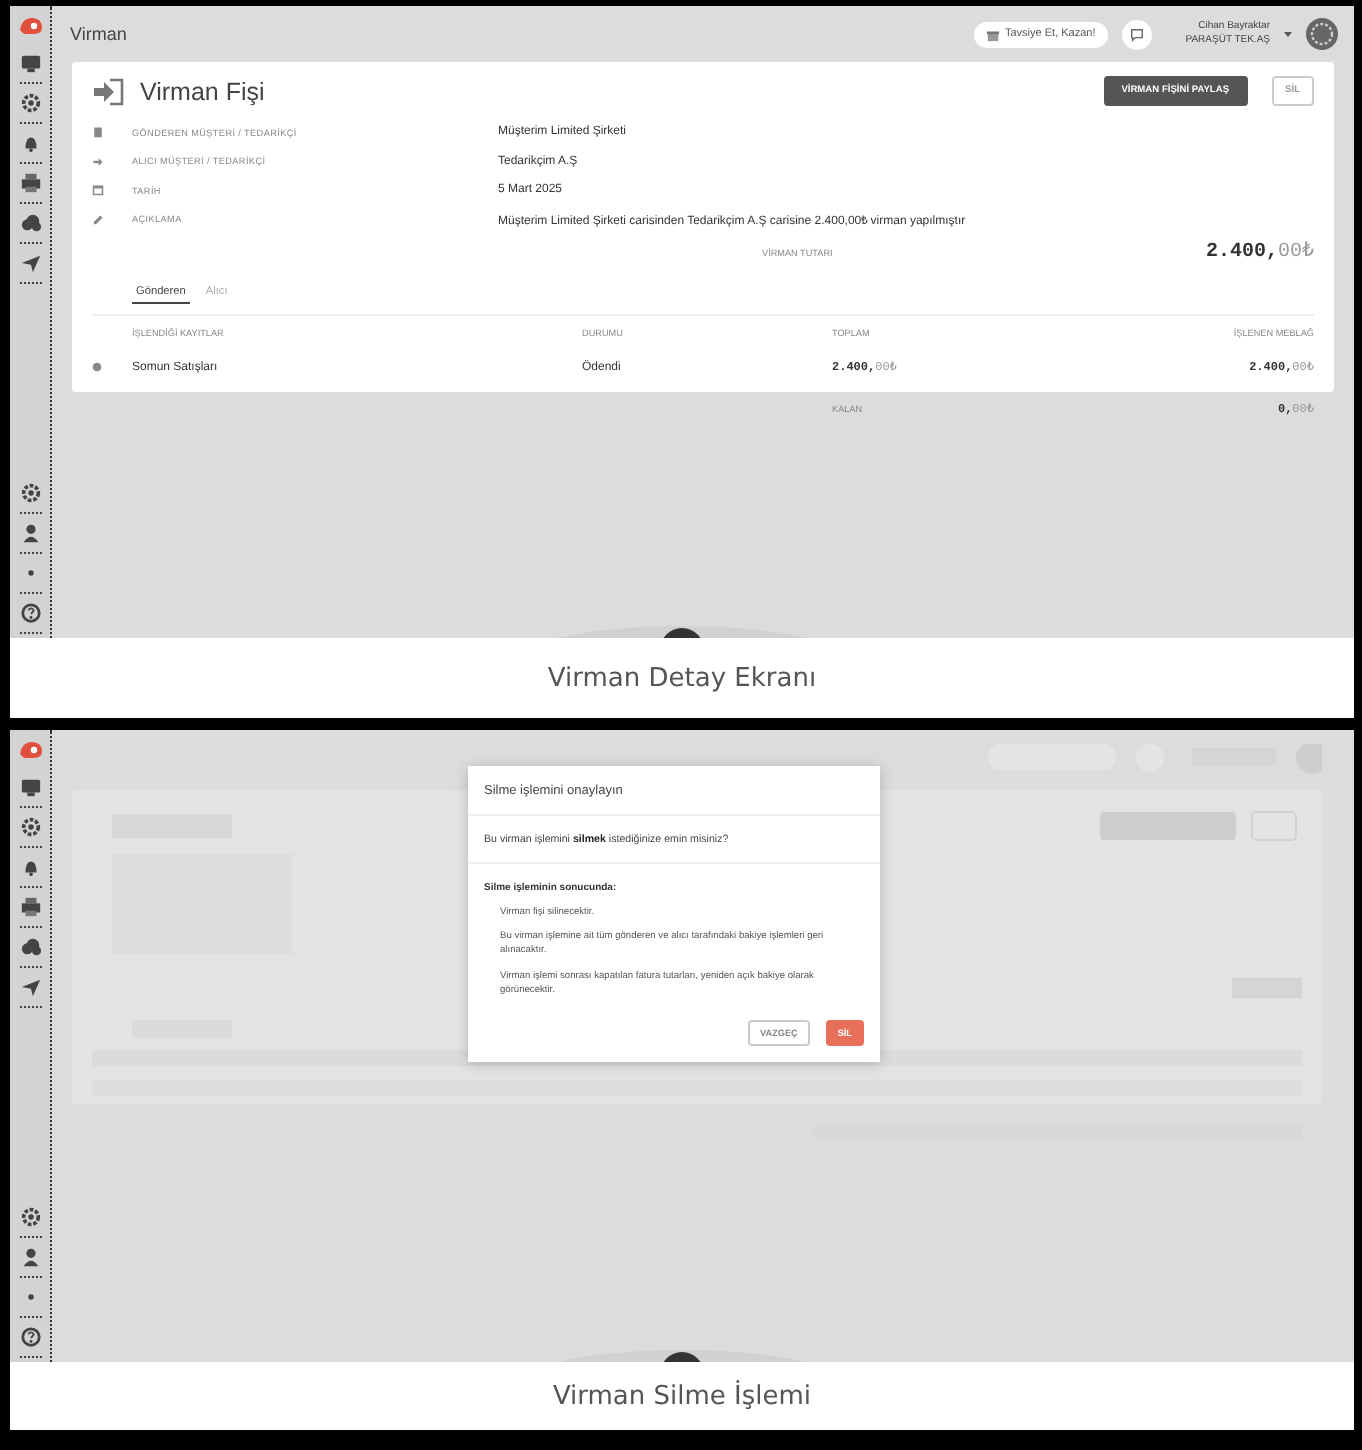 The image size is (1362, 1450). I want to click on caret-icon, so click(1288, 34).